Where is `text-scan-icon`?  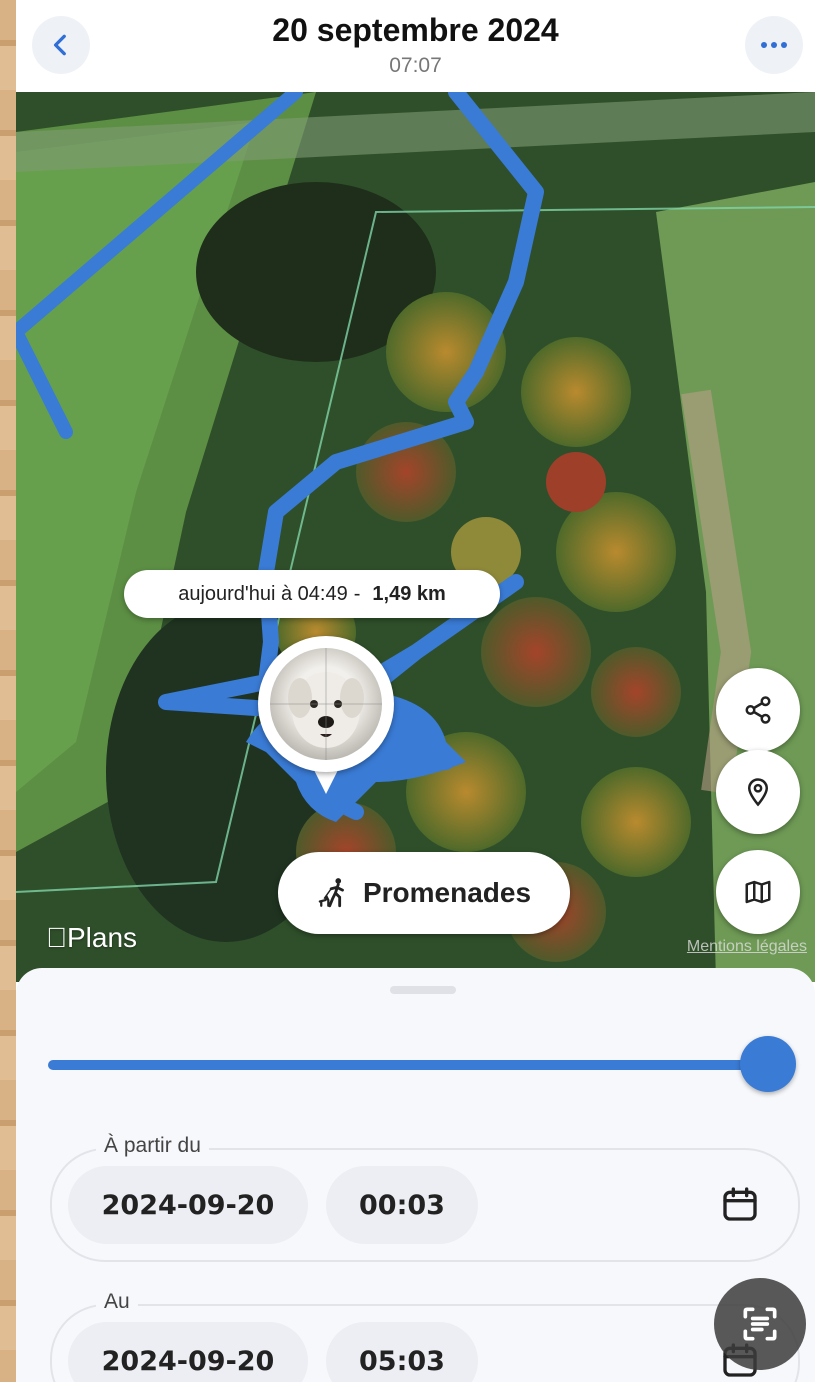 text-scan-icon is located at coordinates (760, 1324).